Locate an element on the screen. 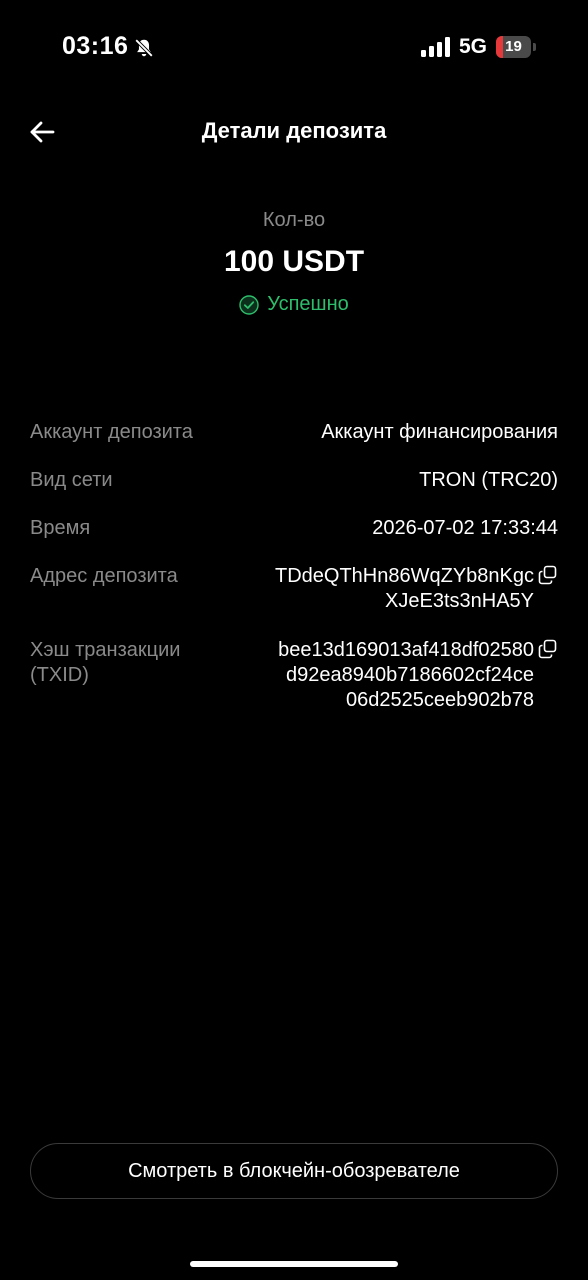  signal-icon is located at coordinates (435, 47).